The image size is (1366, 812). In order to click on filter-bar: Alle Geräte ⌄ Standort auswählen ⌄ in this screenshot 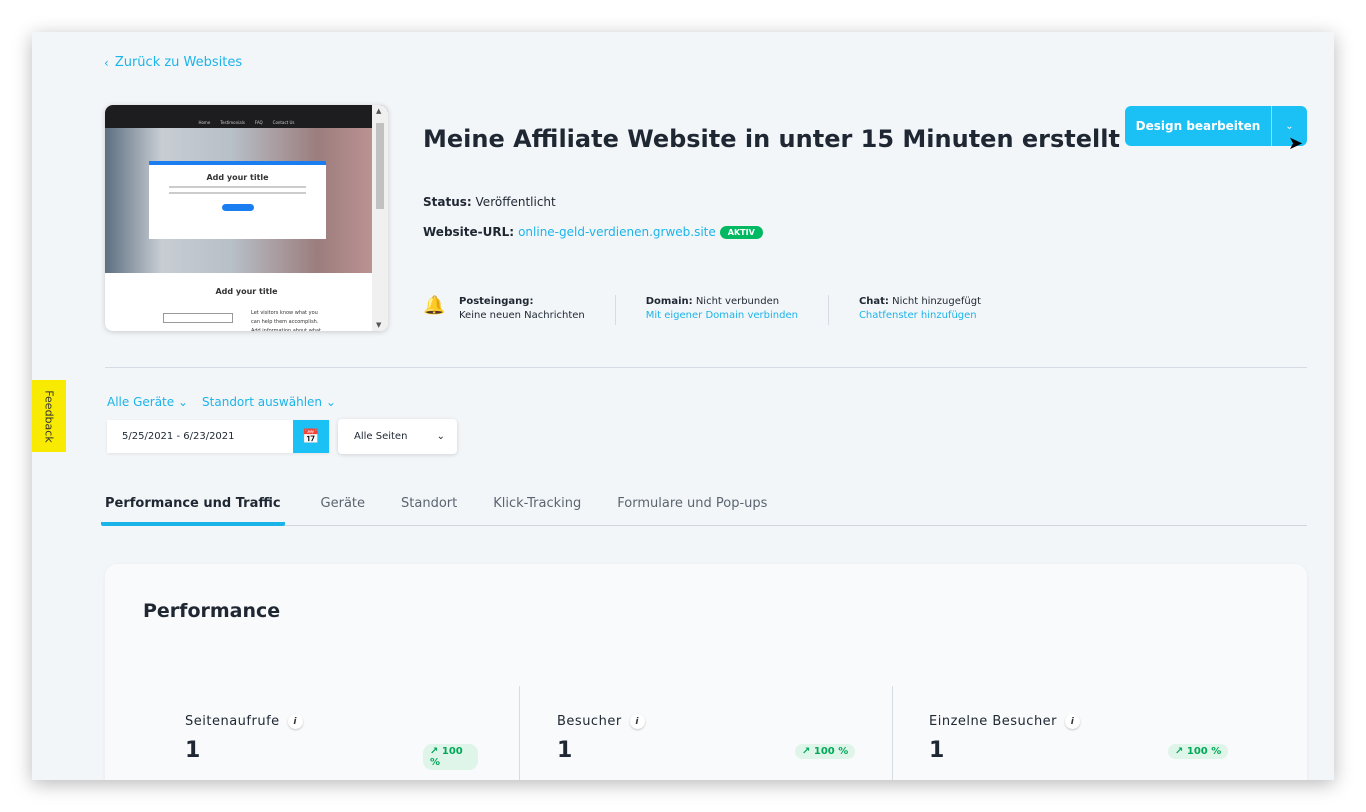, I will do `click(221, 402)`.